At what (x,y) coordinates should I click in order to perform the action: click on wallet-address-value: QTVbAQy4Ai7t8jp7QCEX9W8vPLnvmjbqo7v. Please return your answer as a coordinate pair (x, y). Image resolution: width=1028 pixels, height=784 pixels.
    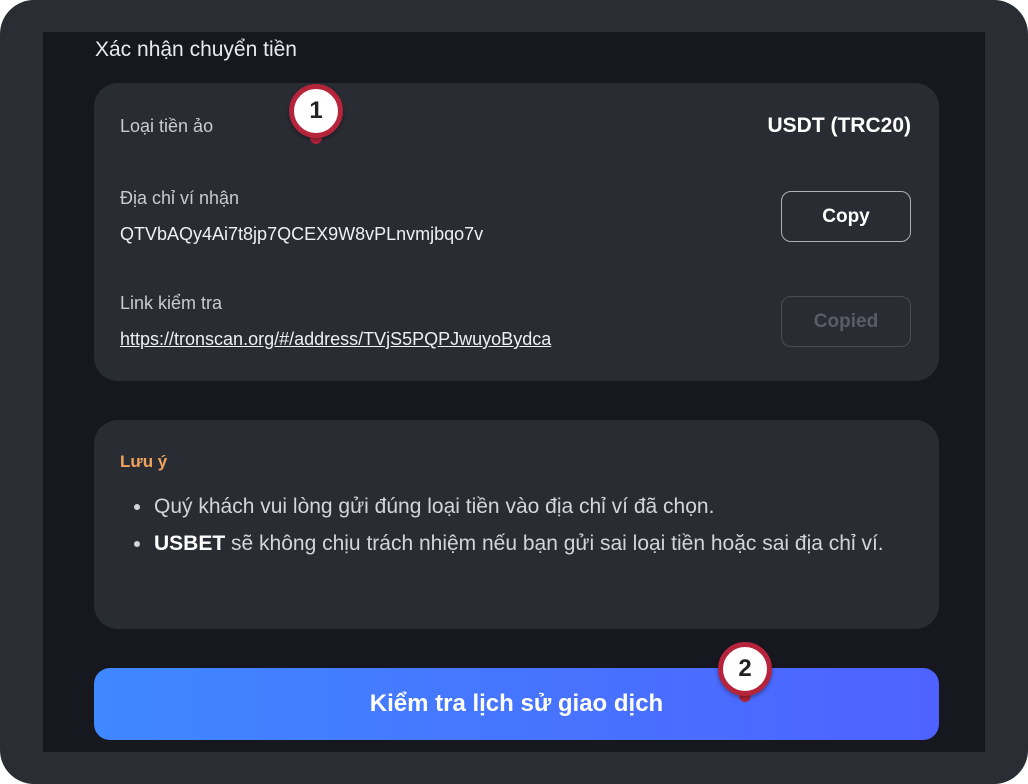
    Looking at the image, I should click on (302, 234).